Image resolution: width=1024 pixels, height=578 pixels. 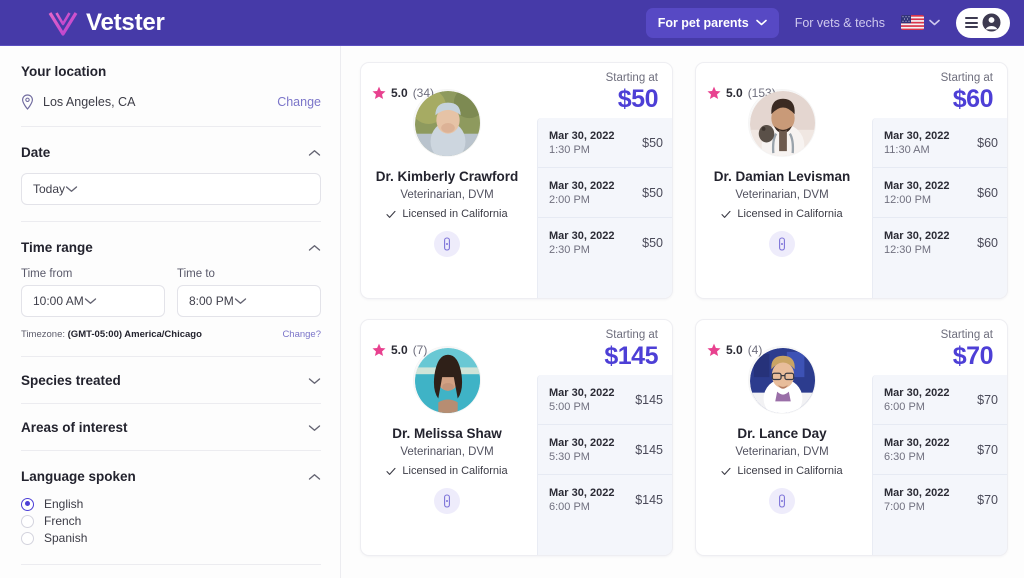 I want to click on slot-time: 12:00 PM, so click(x=908, y=199).